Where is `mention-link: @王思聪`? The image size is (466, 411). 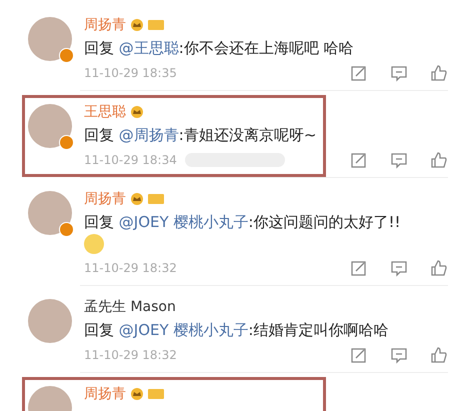 mention-link: @王思聪 is located at coordinates (148, 48).